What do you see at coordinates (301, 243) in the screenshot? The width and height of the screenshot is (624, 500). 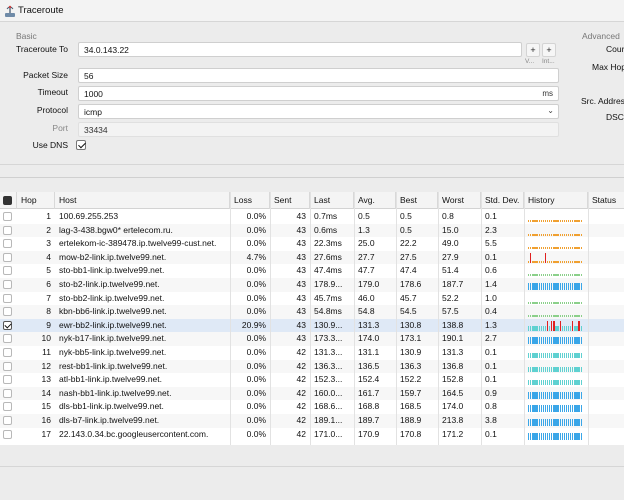 I see `sent-cell: 43` at bounding box center [301, 243].